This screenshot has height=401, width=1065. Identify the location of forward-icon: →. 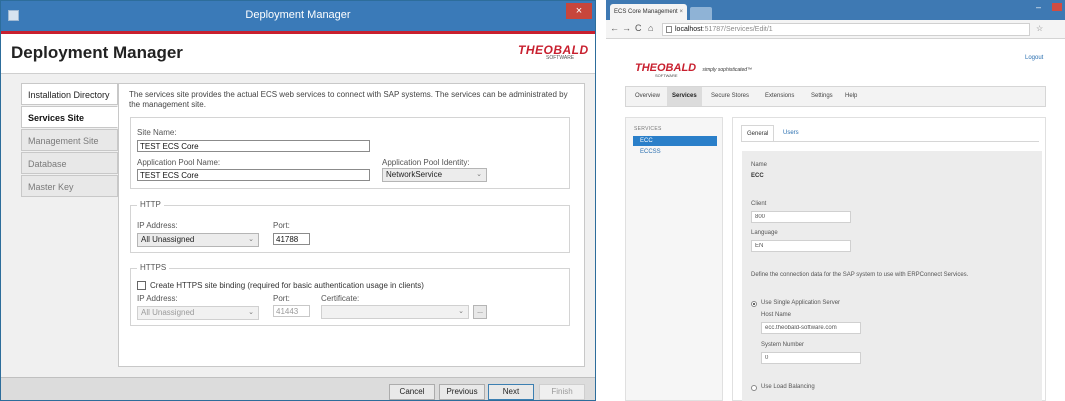
(626, 28).